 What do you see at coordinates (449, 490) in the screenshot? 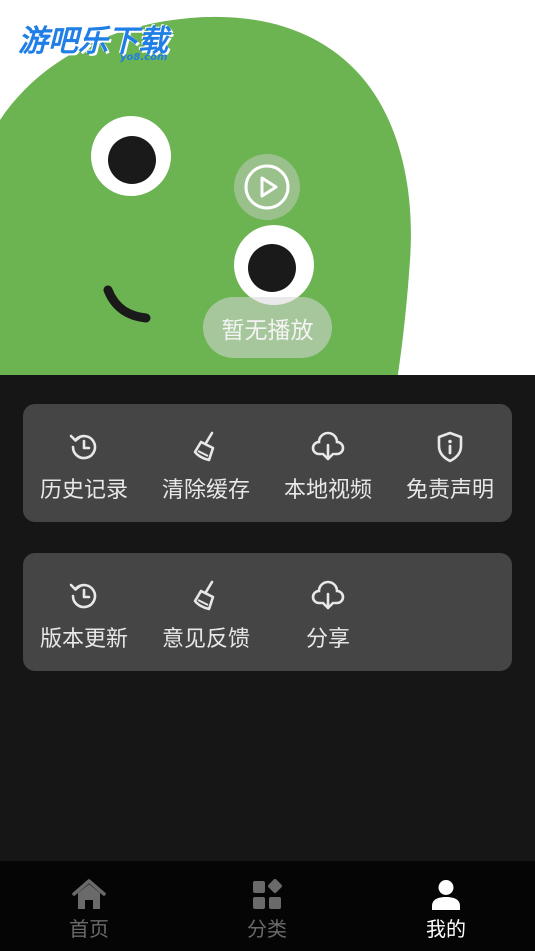
I see `menu-item-label: 免责声明` at bounding box center [449, 490].